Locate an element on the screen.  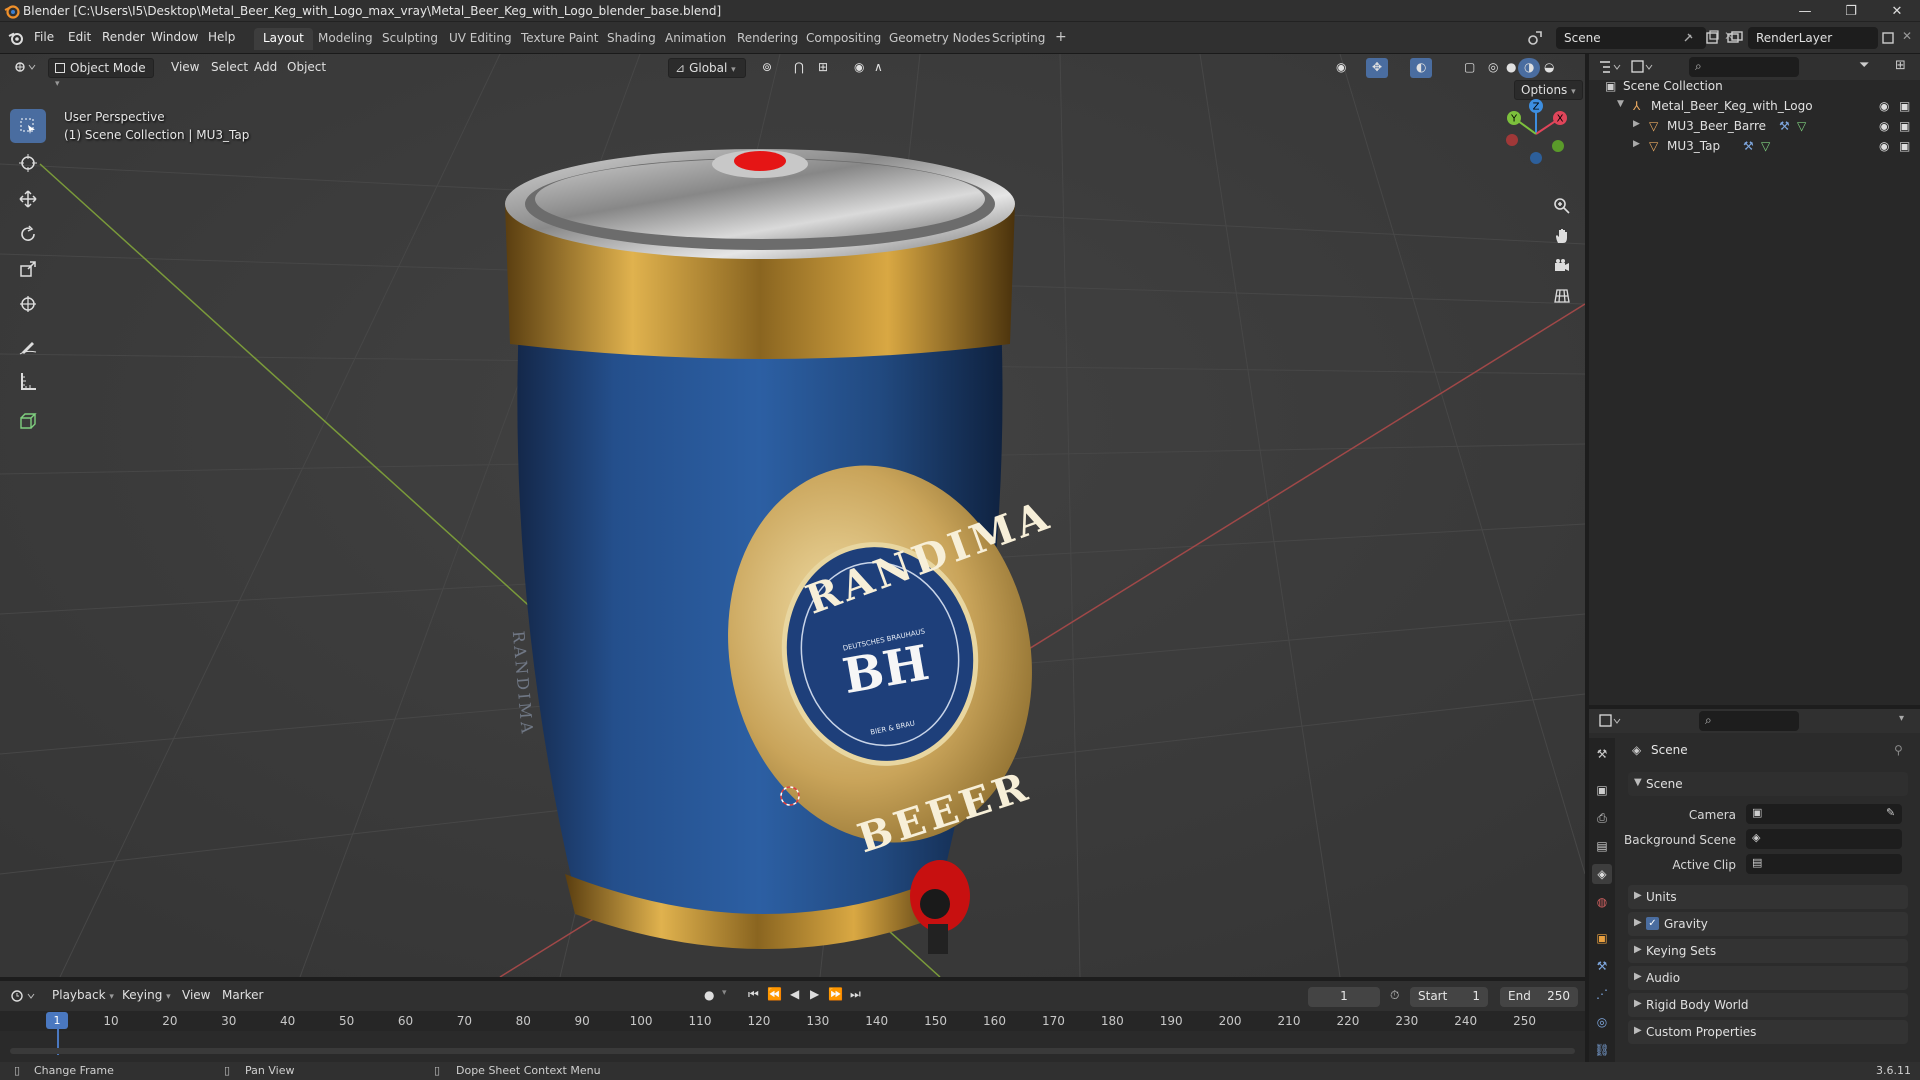
annotate-tool is located at coordinates (28, 346).